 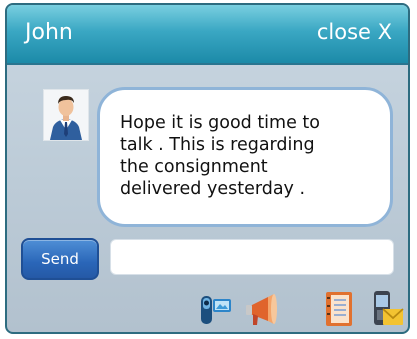 What do you see at coordinates (262, 309) in the screenshot?
I see `megaphone-icon` at bounding box center [262, 309].